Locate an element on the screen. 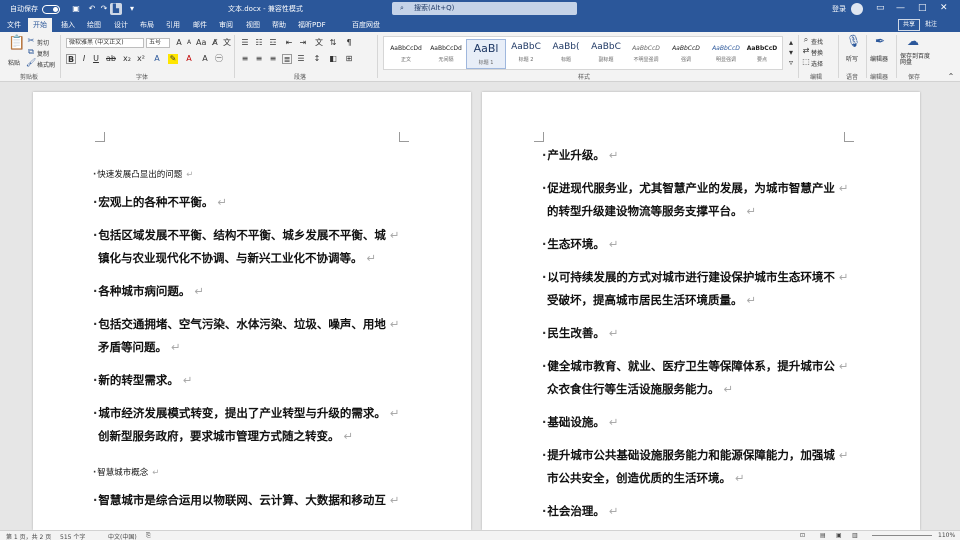  quick-access-custom-icon: ▙ is located at coordinates (116, 9).